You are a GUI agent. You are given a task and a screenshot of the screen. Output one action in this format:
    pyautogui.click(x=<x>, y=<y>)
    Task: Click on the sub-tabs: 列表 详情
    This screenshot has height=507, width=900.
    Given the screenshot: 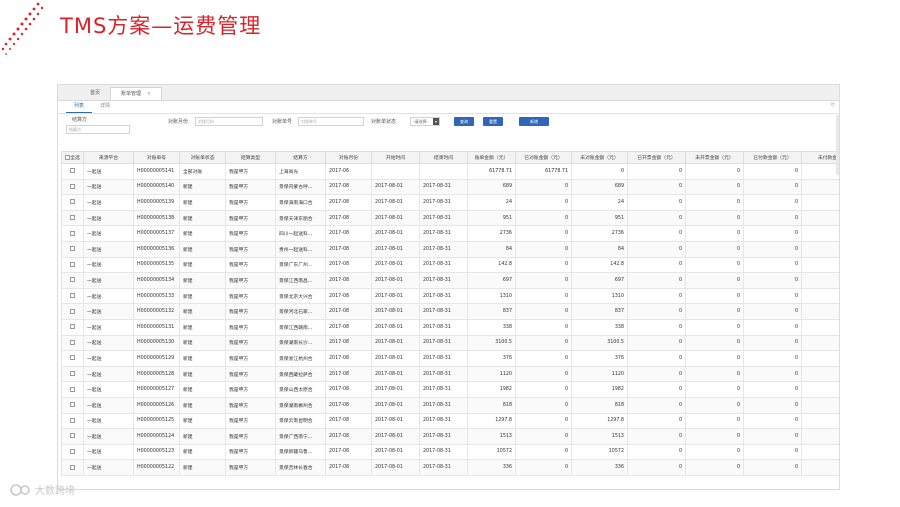 What is the action you would take?
    pyautogui.click(x=448, y=107)
    